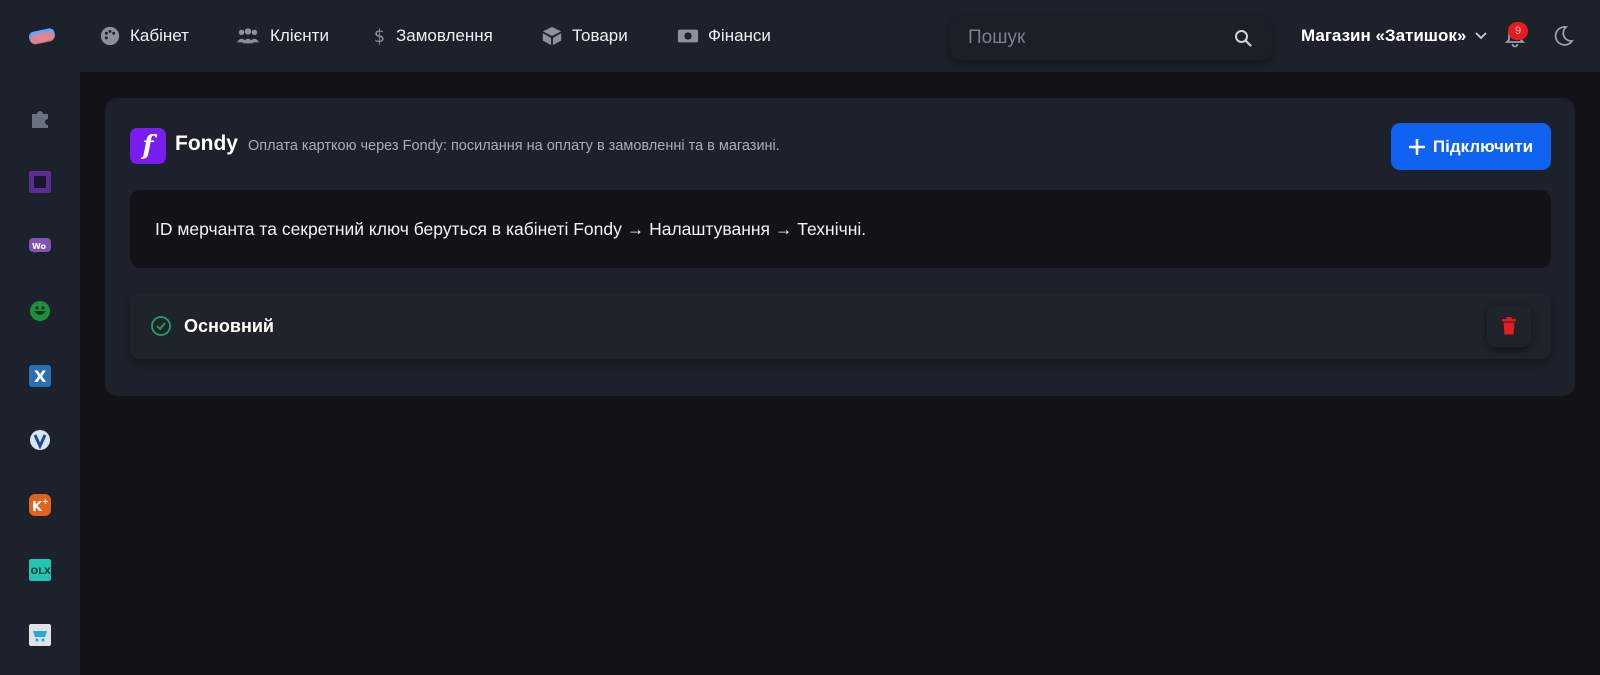 The image size is (1600, 675). I want to click on dollar-icon: $, so click(379, 37).